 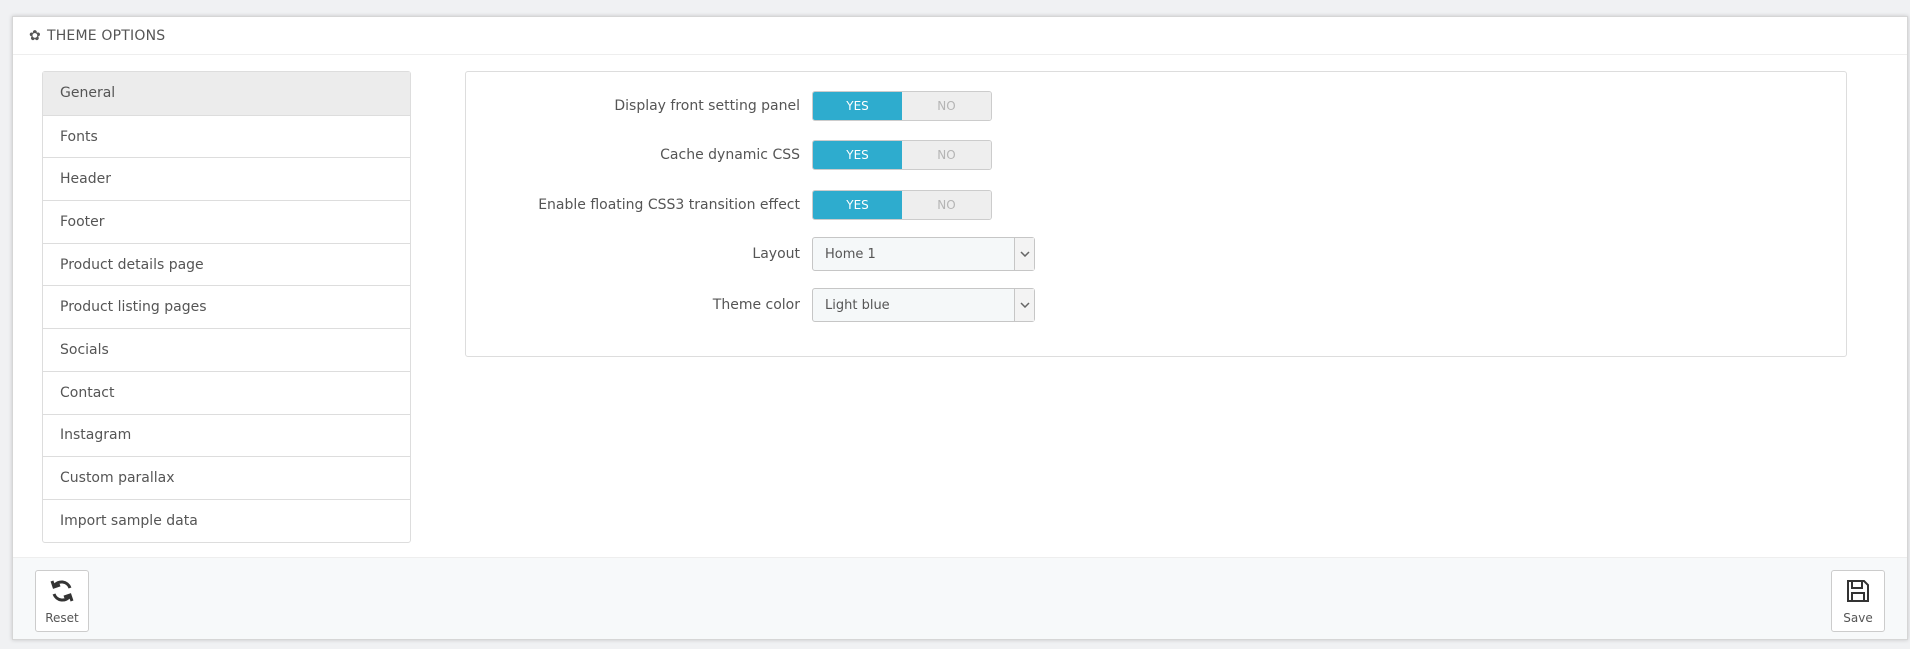 What do you see at coordinates (1156, 106) in the screenshot?
I see `row-display-front-setting-panel: Display front setting panel YES NO` at bounding box center [1156, 106].